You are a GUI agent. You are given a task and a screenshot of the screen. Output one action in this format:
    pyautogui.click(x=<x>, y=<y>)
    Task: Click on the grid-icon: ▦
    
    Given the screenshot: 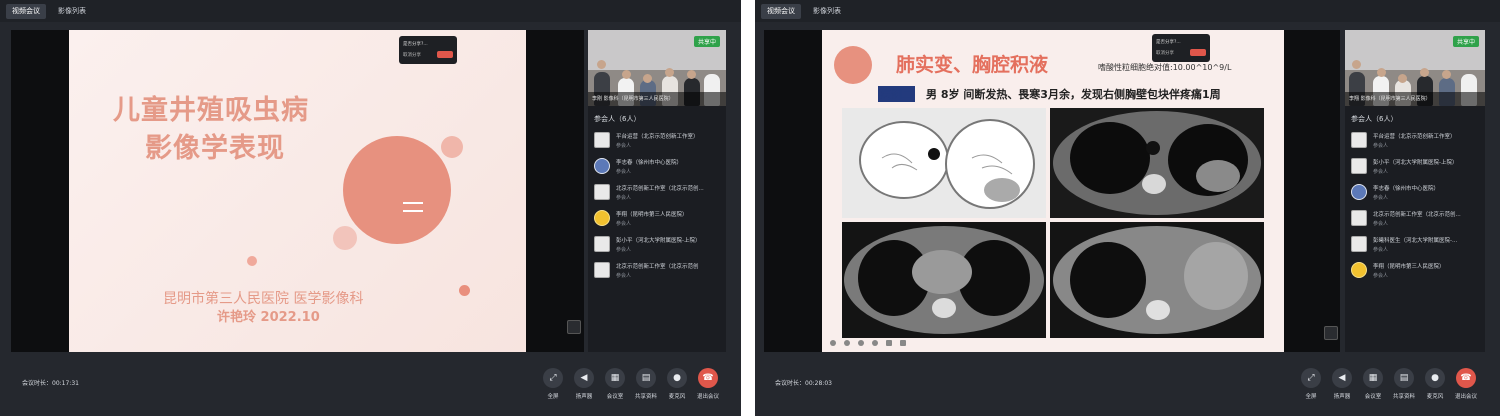 What is the action you would take?
    pyautogui.click(x=1373, y=378)
    